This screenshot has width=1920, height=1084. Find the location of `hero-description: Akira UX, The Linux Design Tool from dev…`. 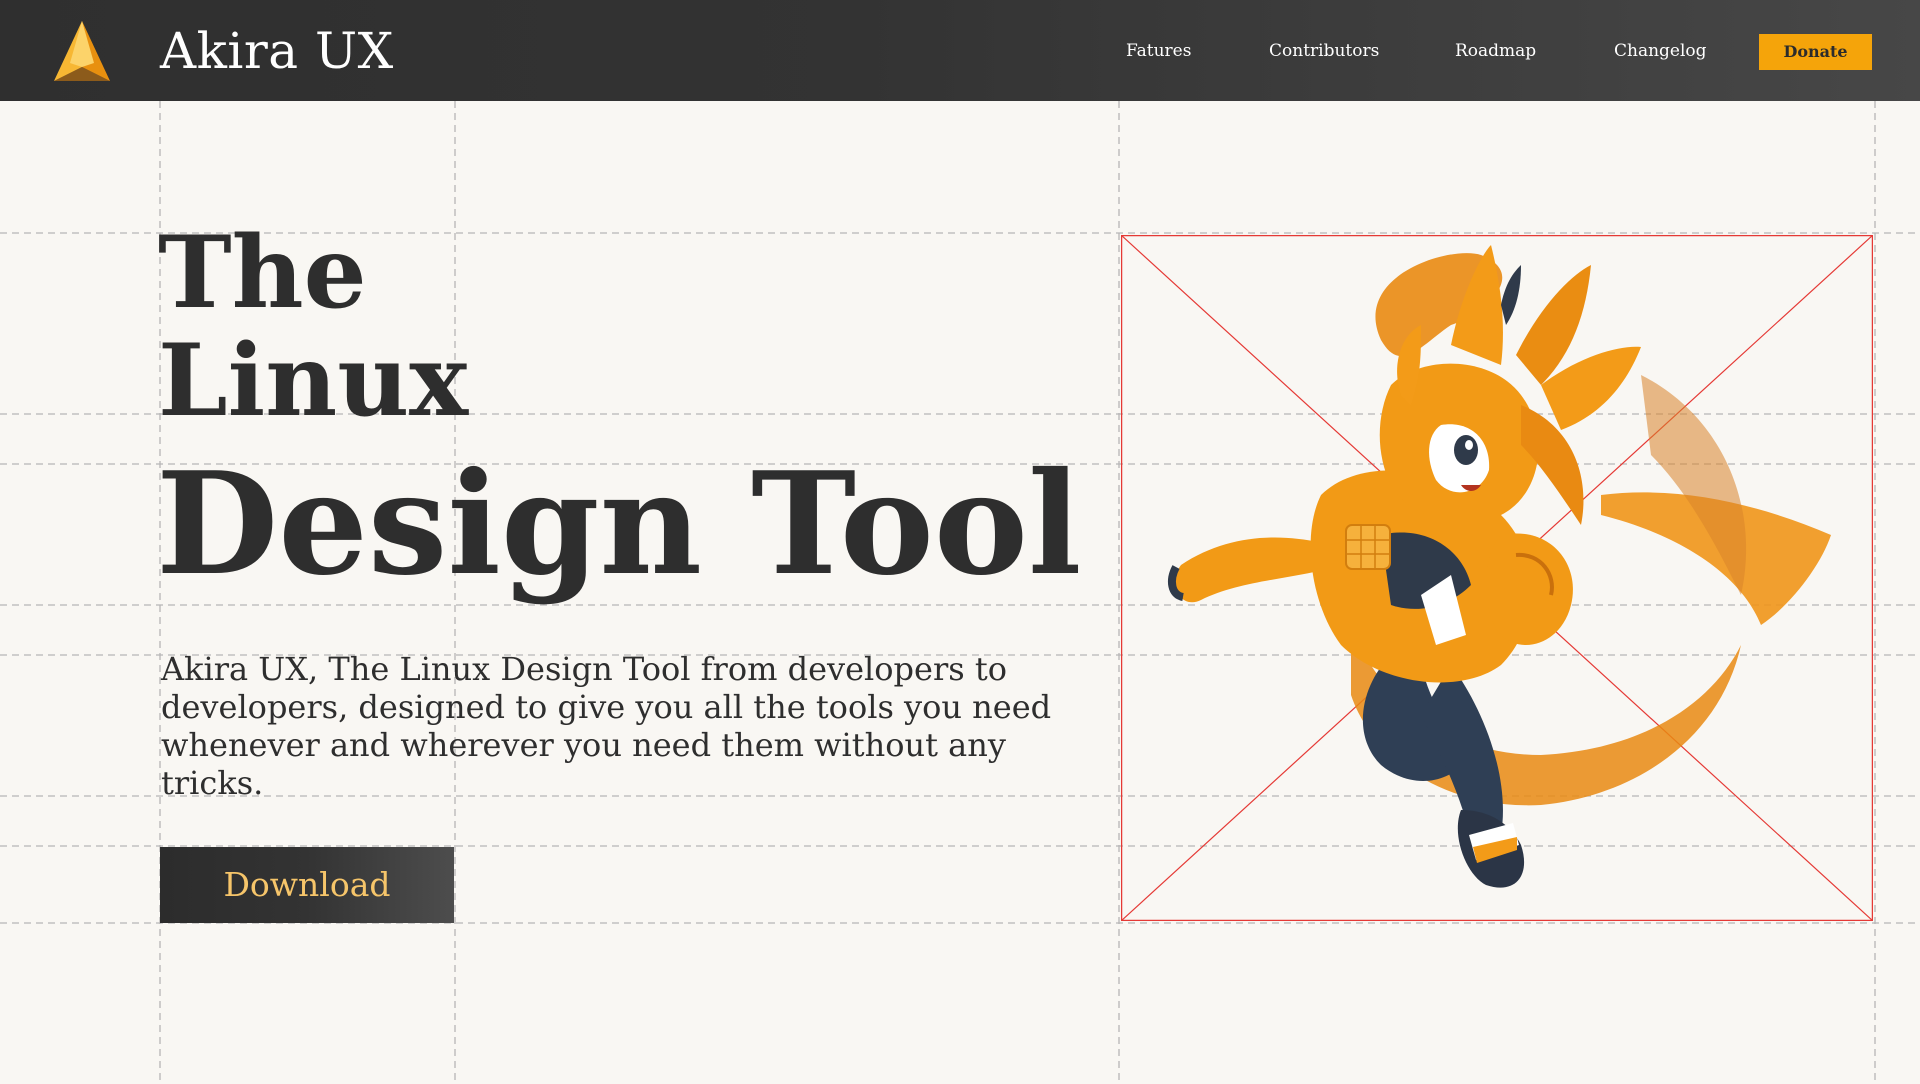

hero-description: Akira UX, The Linux Design Tool from dev… is located at coordinates (606, 726).